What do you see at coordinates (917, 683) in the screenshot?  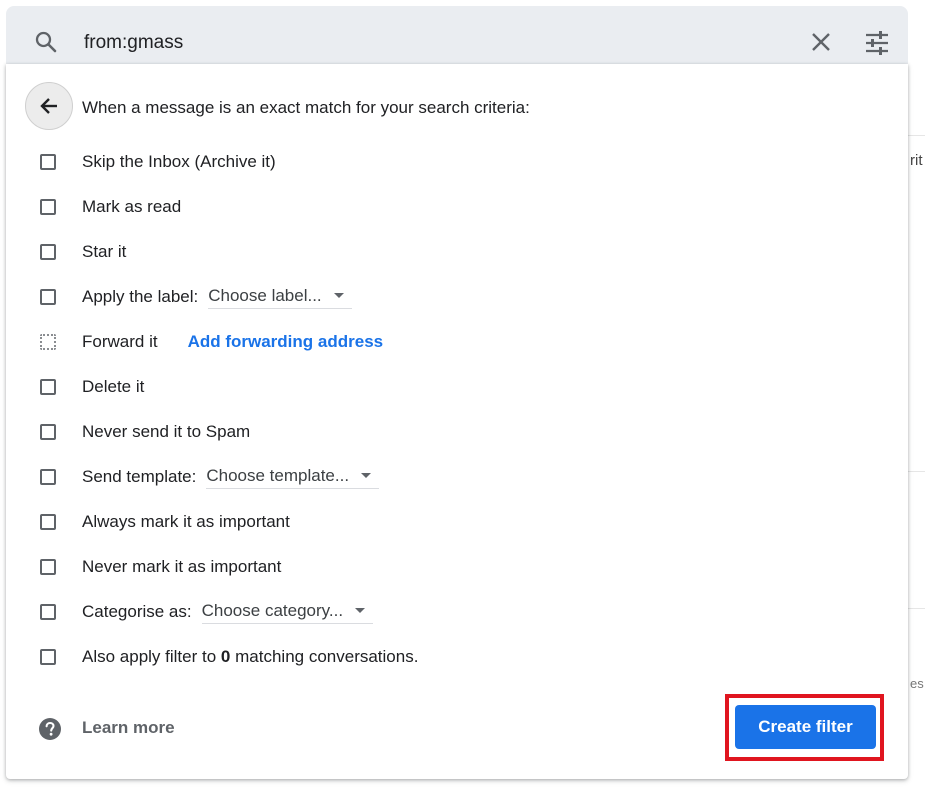 I see `background-partial-text: es` at bounding box center [917, 683].